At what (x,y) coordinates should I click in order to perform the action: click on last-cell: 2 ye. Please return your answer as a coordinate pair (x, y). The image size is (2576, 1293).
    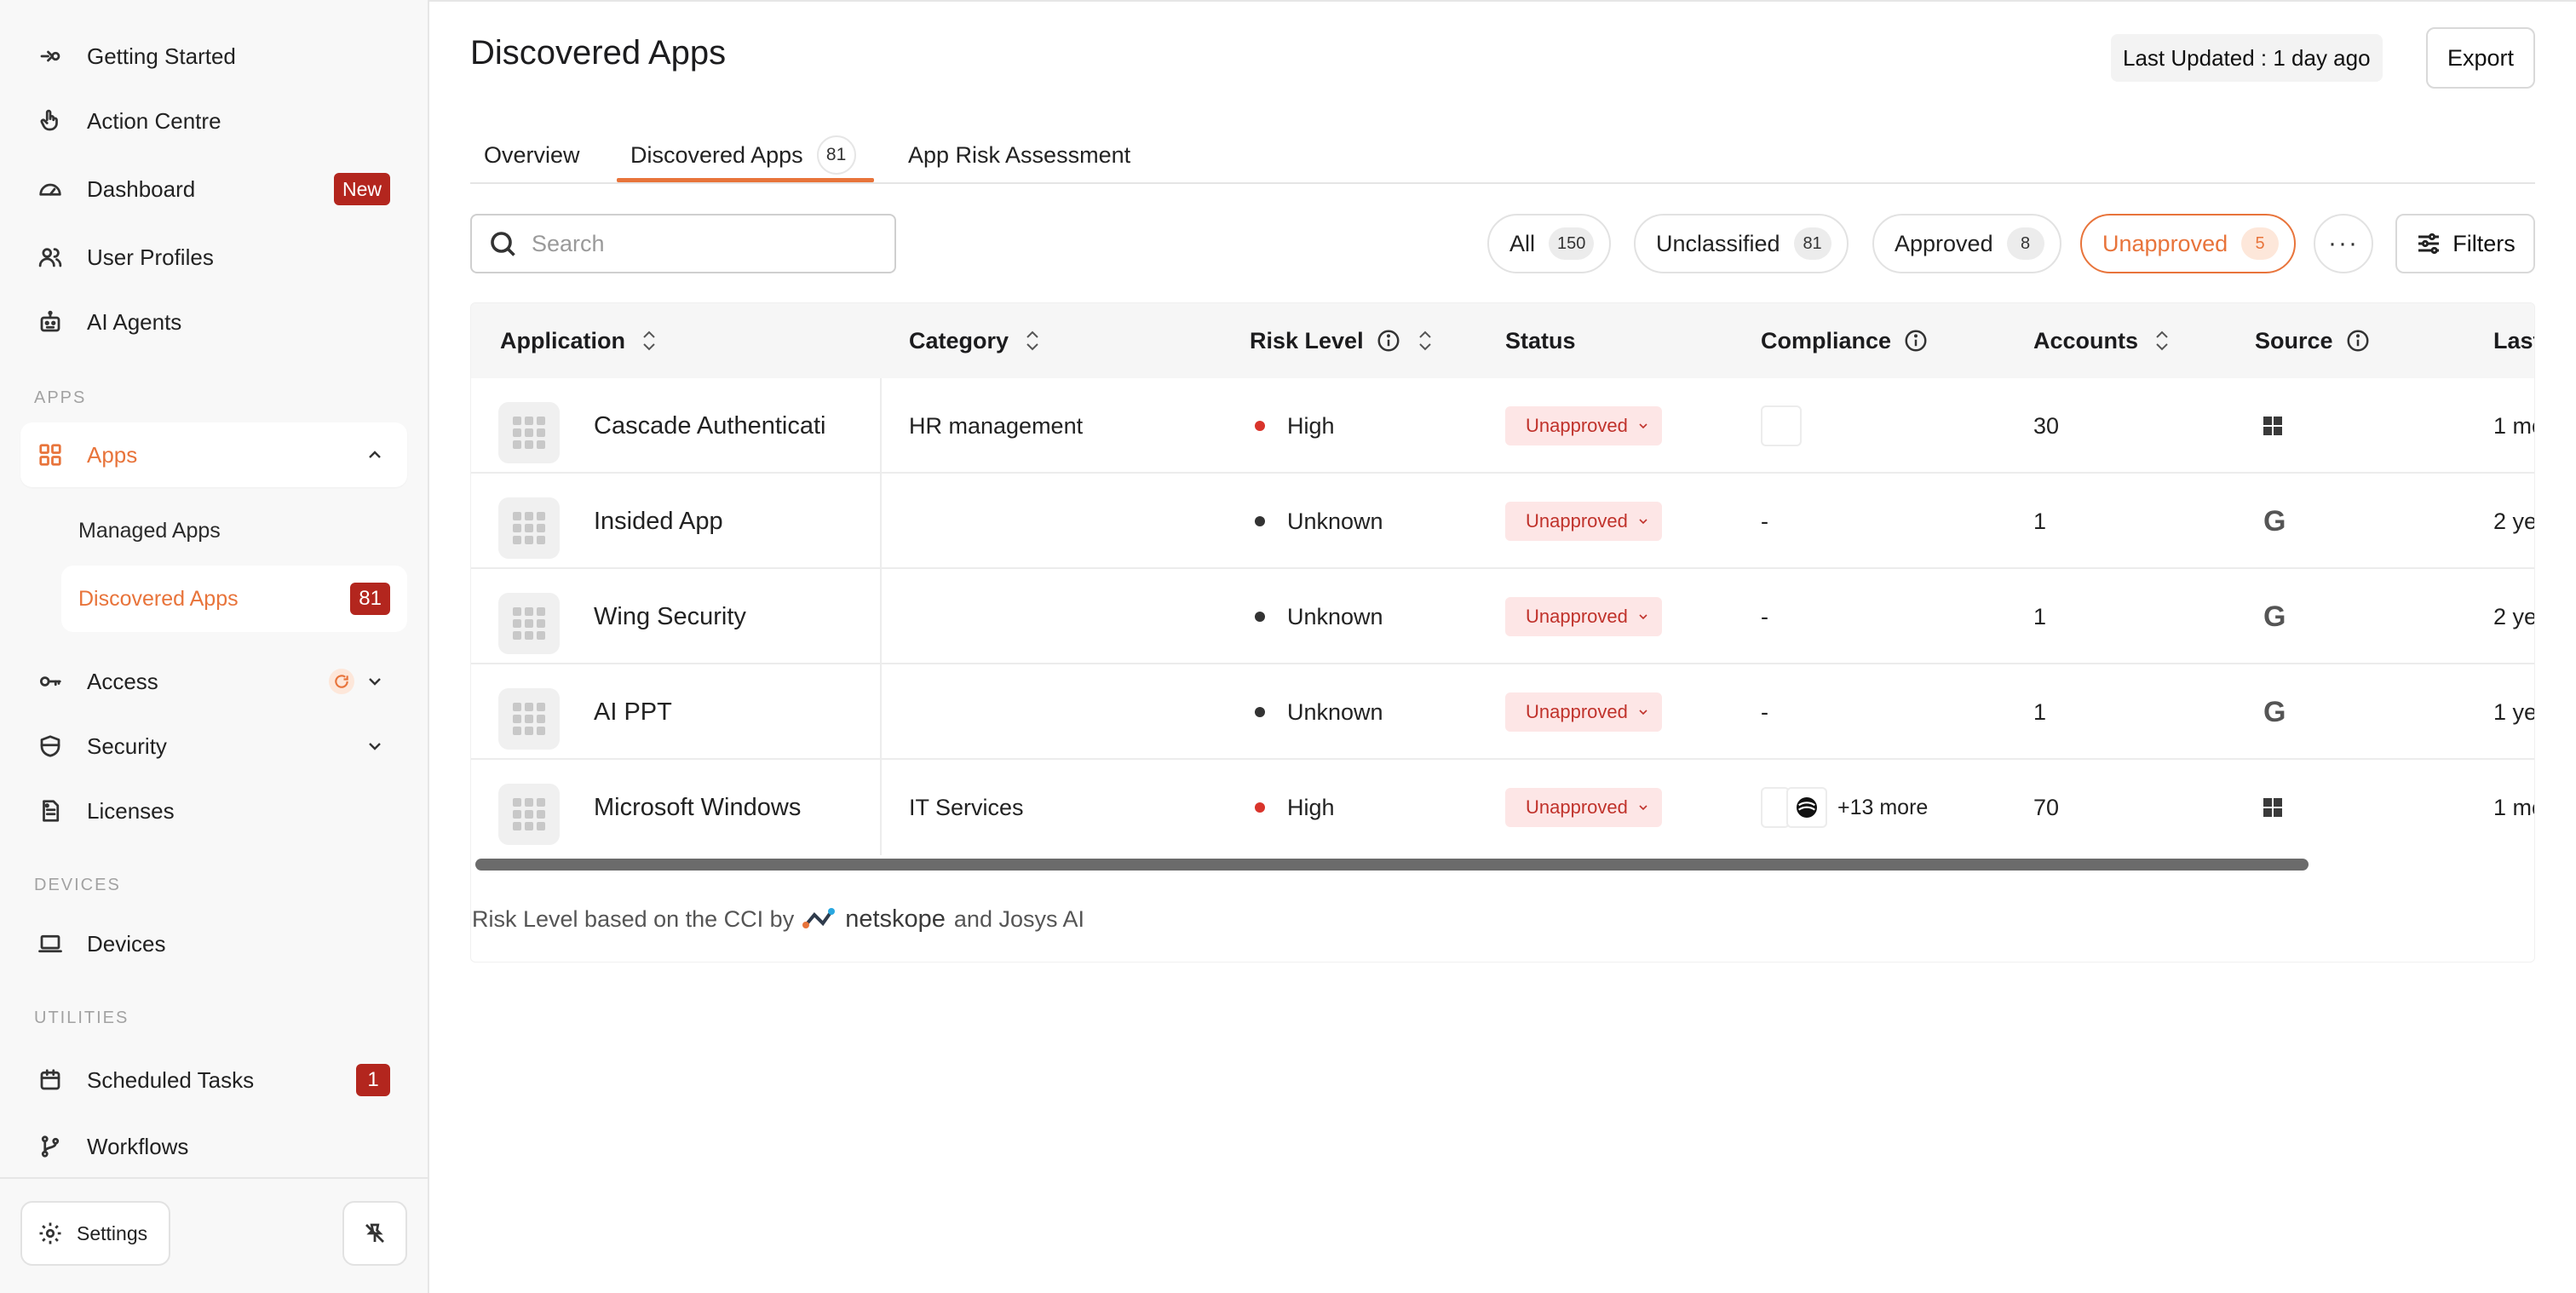
    Looking at the image, I should click on (2514, 521).